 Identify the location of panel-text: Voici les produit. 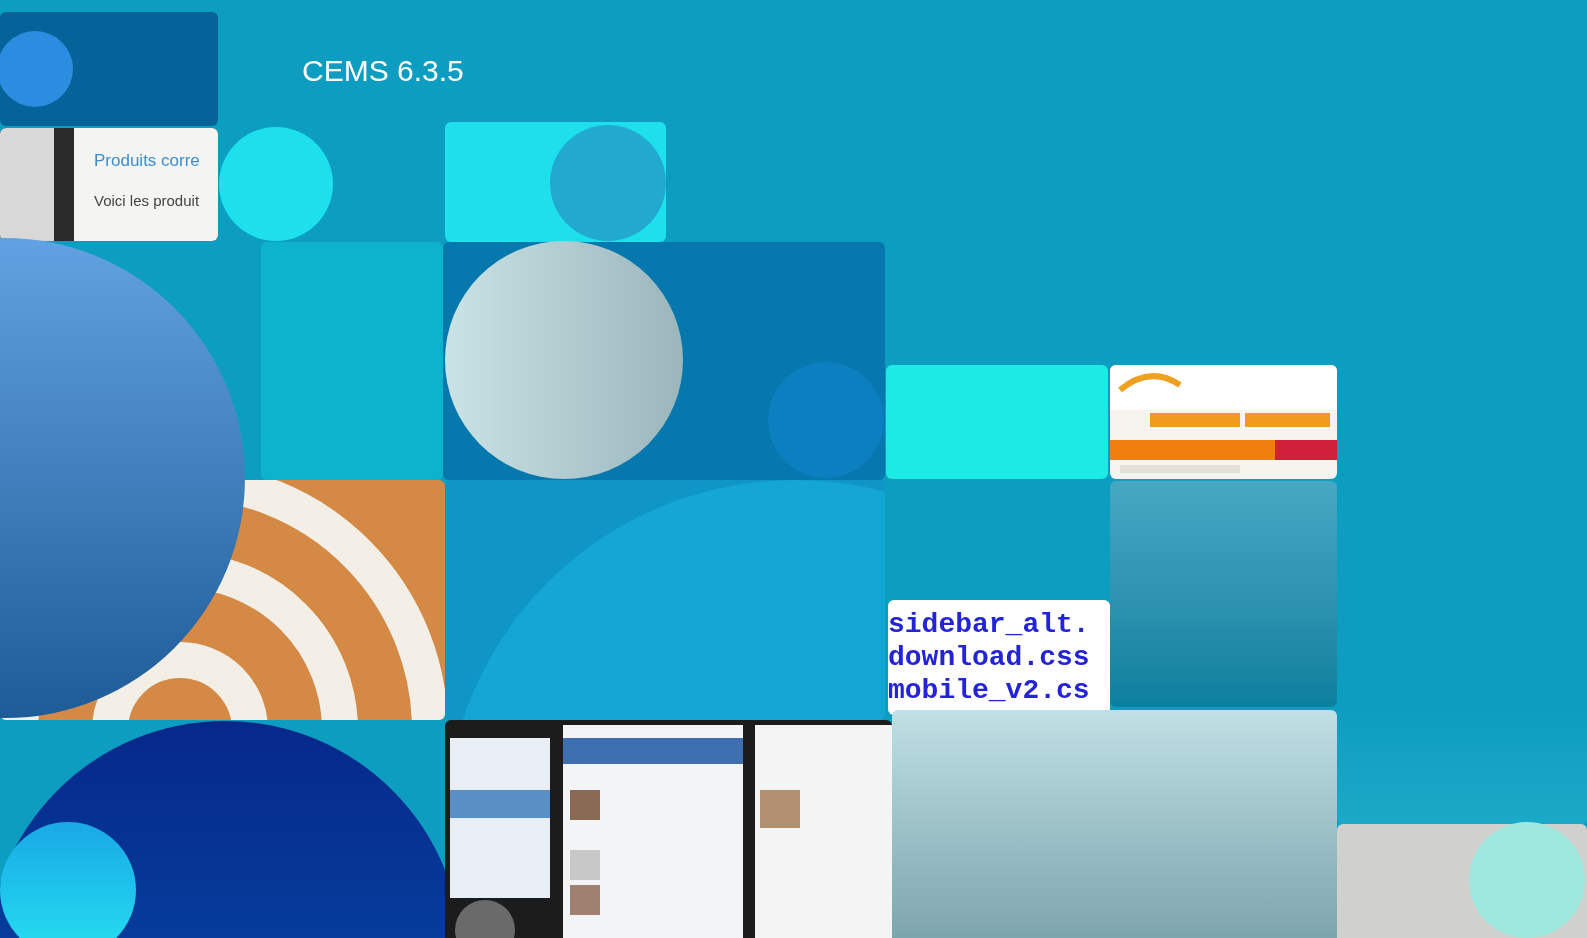
(147, 200).